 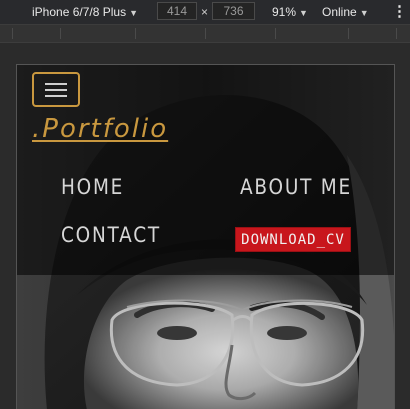 I want to click on device-select: iPhone 6/7/8 Plus ▼, so click(x=85, y=12).